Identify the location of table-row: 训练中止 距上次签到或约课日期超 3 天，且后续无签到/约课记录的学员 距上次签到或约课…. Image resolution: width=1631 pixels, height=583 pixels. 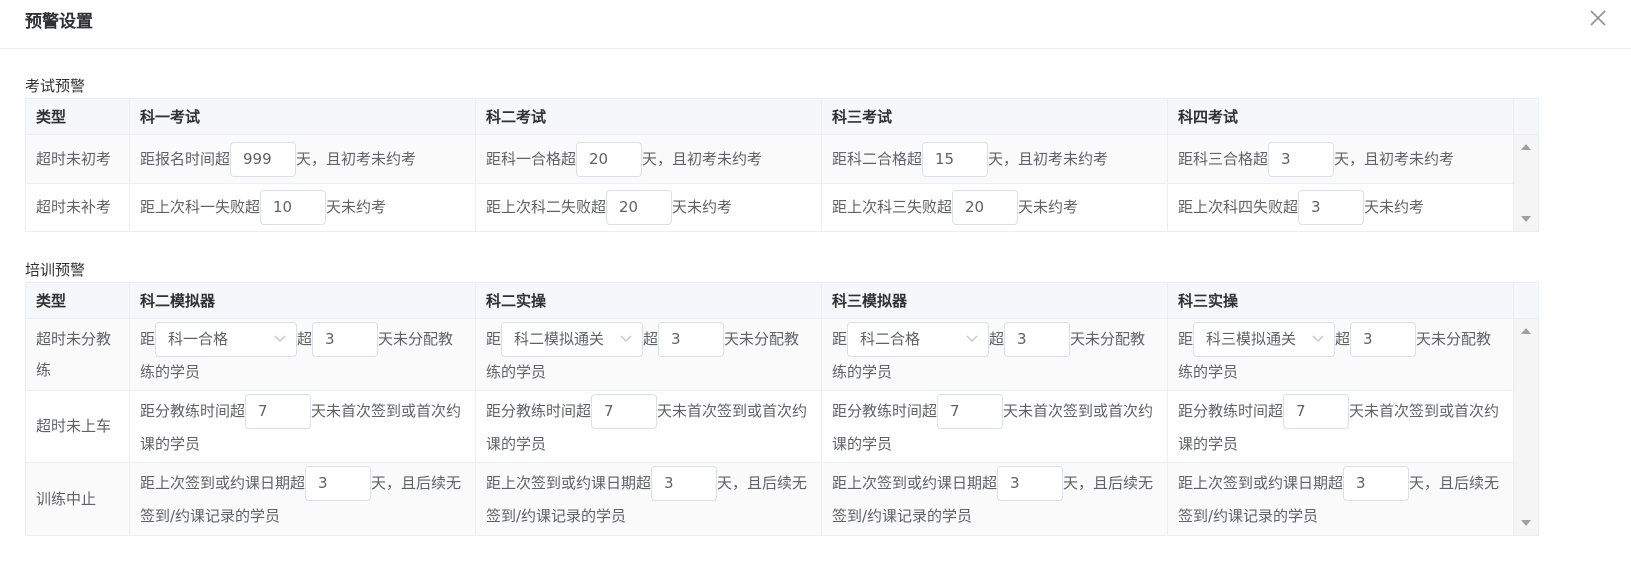
(782, 499).